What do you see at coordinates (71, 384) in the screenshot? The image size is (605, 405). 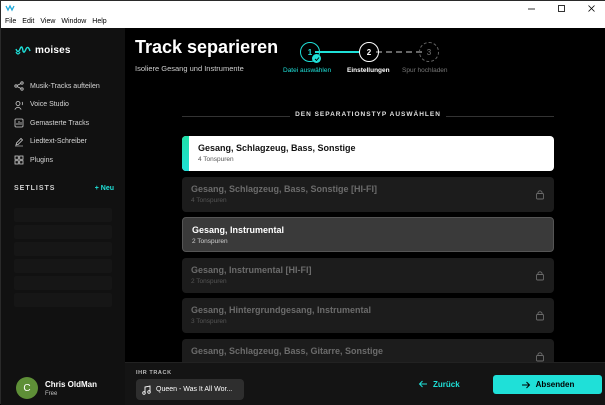 I see `user-name: Chris OldMan` at bounding box center [71, 384].